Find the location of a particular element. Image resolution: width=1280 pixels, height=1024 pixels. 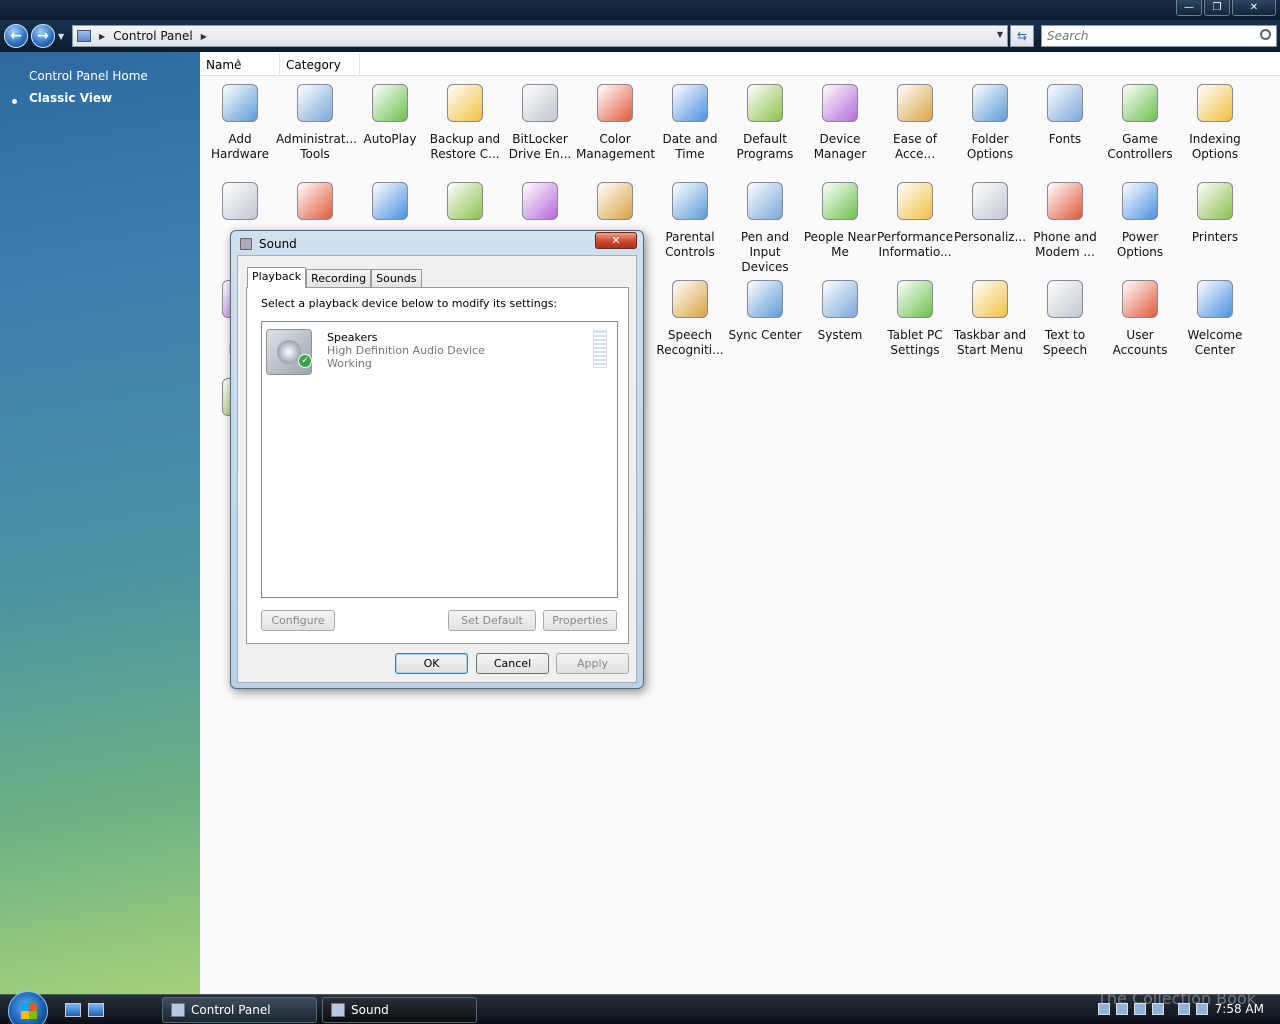

taskbar-button-control-panel: Control Panel is located at coordinates (239, 1010).